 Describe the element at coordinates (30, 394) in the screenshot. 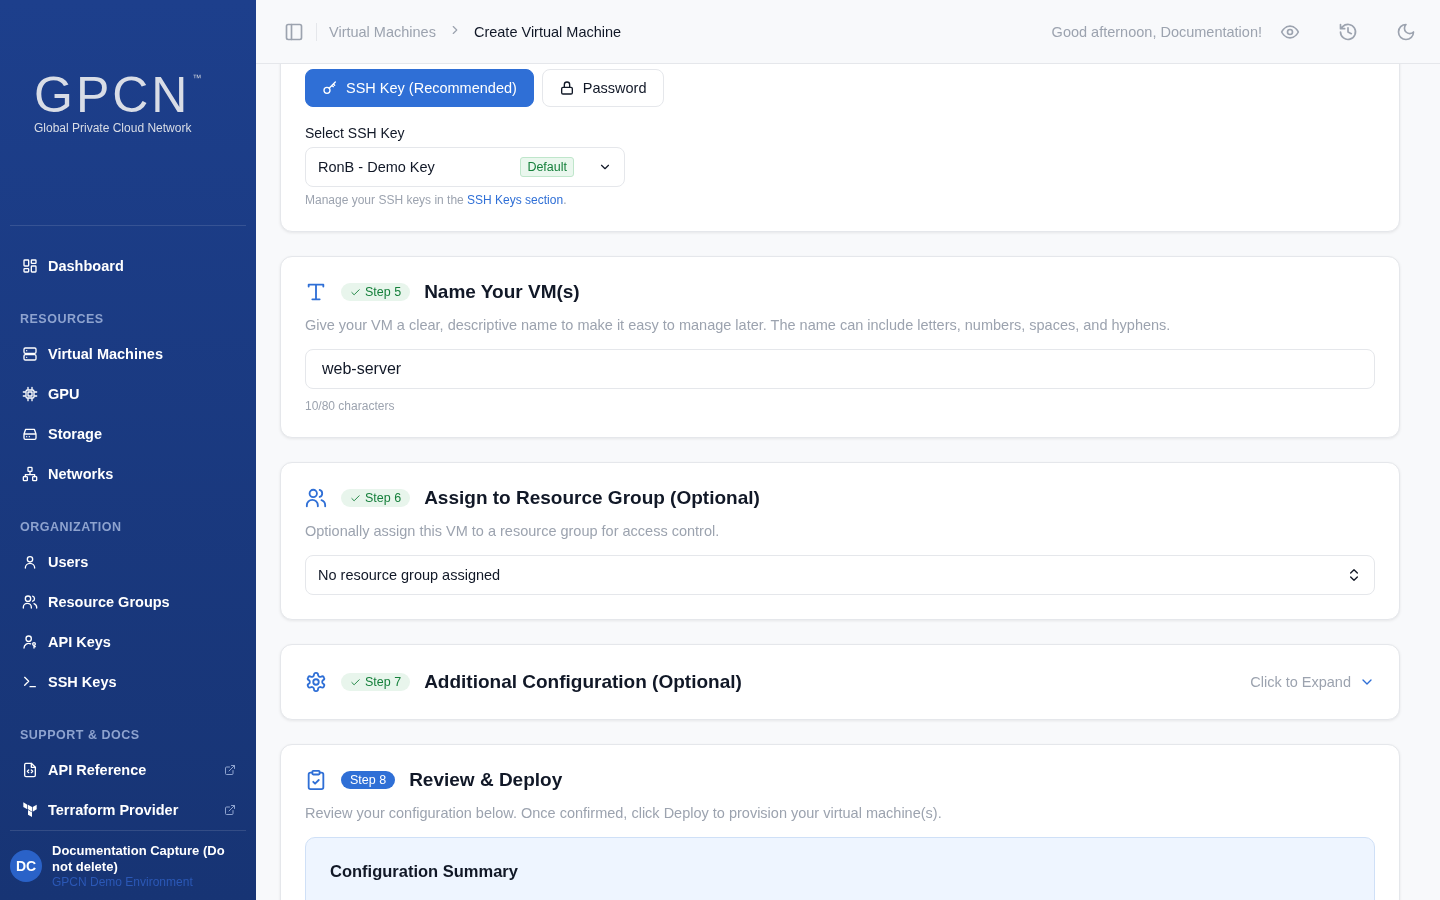

I see `chip-icon` at that location.